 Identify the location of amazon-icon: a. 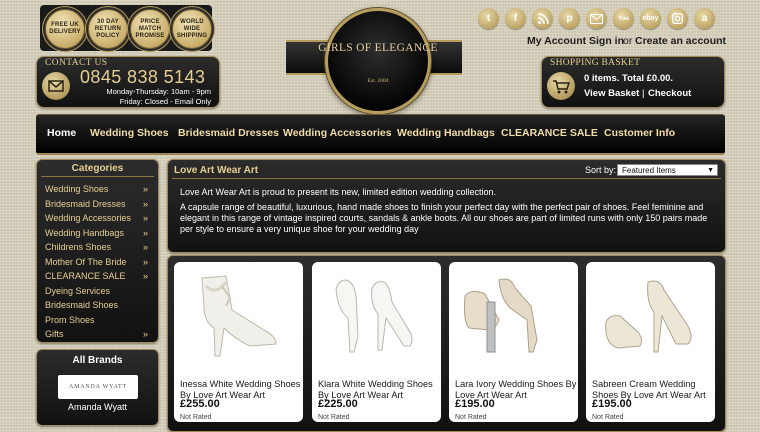
(704, 18).